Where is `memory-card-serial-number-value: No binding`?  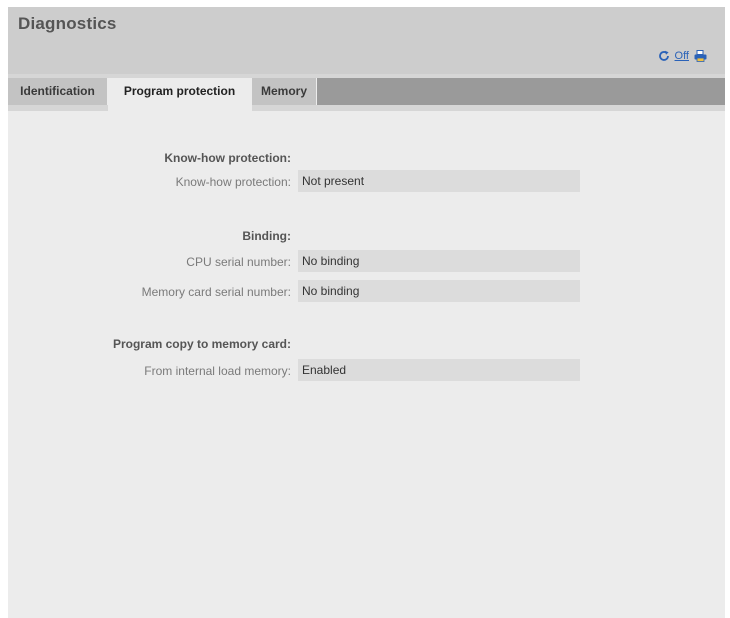 memory-card-serial-number-value: No binding is located at coordinates (439, 291).